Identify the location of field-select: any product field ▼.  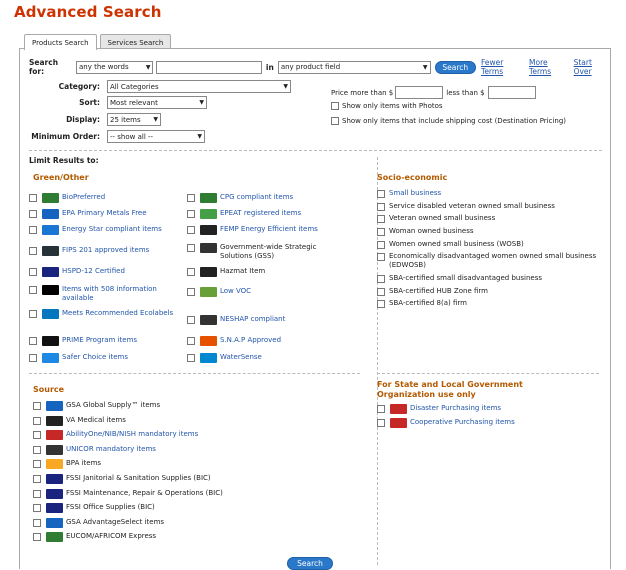
(354, 67).